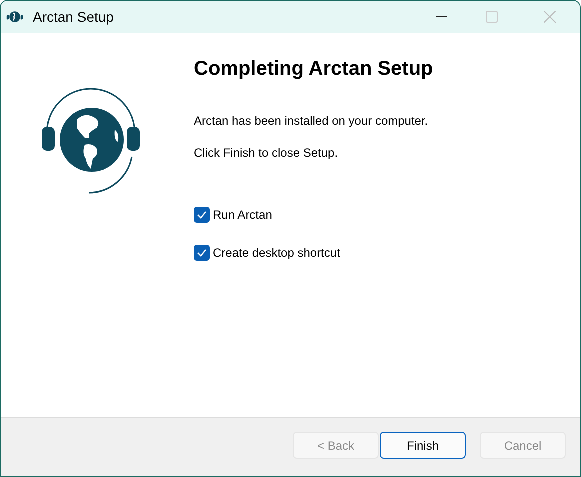  Describe the element at coordinates (276, 253) in the screenshot. I see `checkbox-label: Create desktop shortcut` at that location.